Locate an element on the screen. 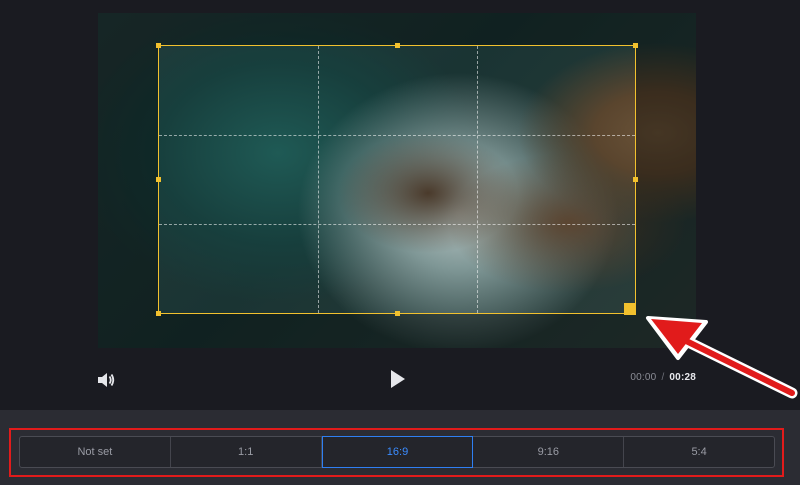 The image size is (800, 485). crop-handle-left is located at coordinates (158, 179).